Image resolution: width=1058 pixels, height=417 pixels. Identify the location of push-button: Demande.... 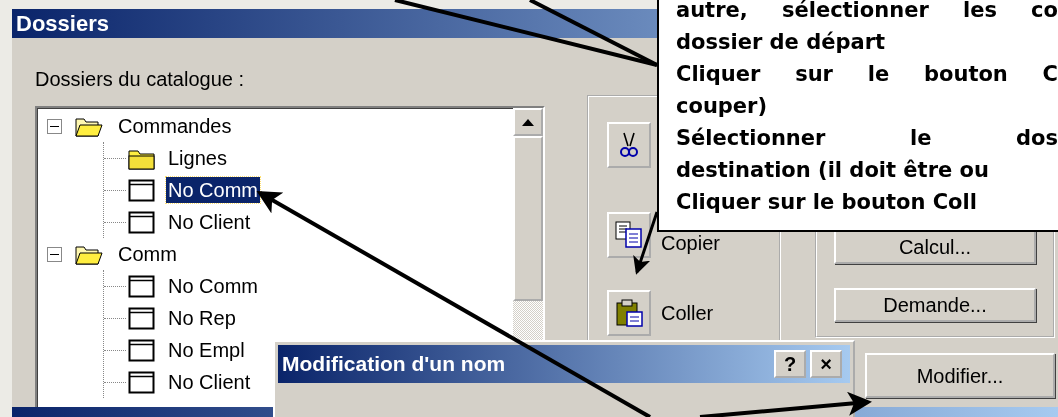
(935, 305).